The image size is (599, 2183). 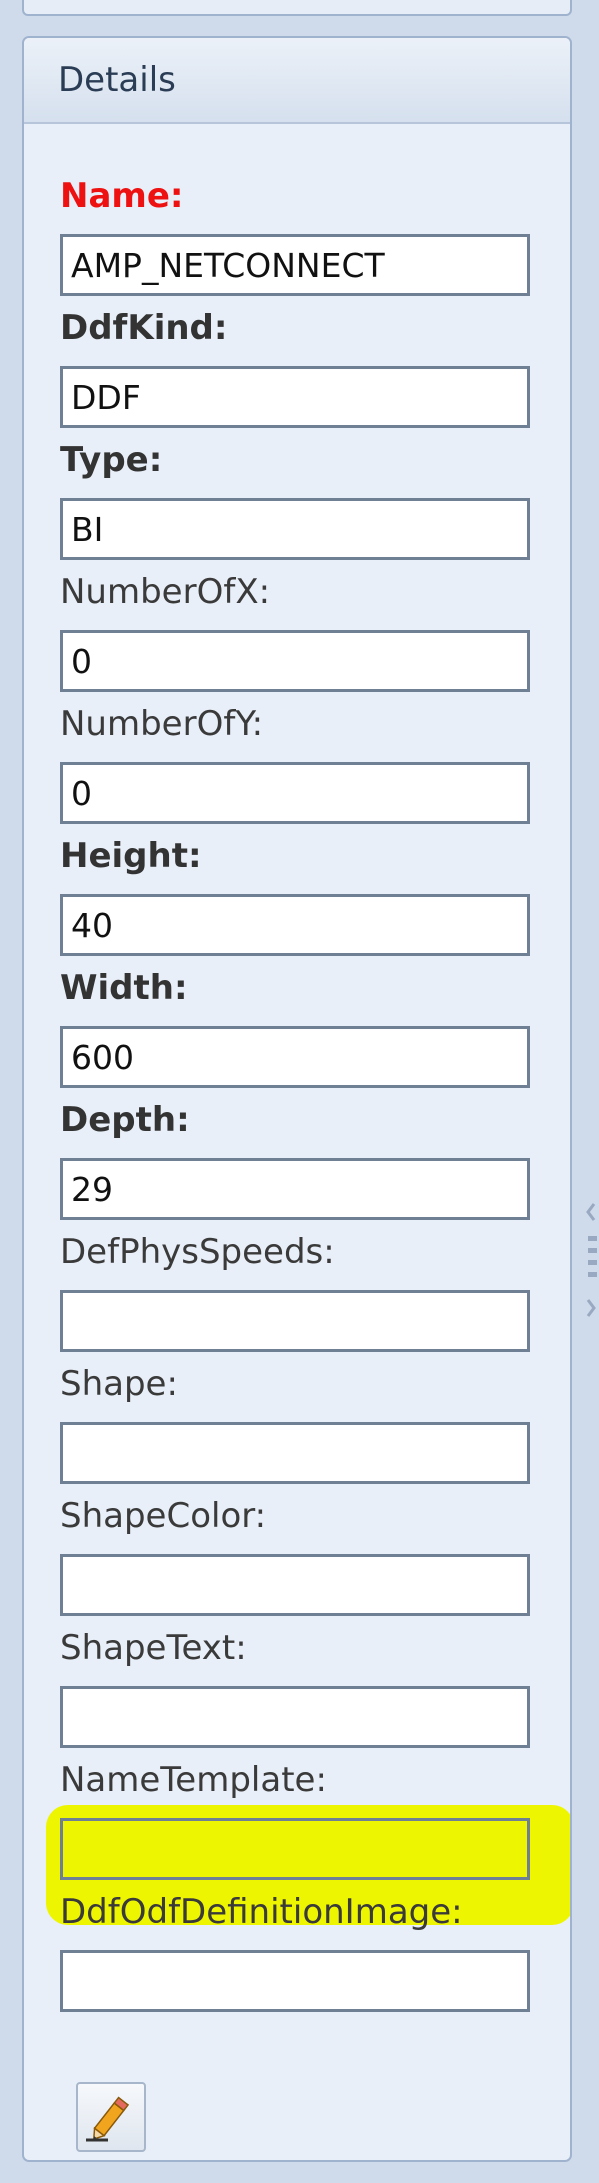 What do you see at coordinates (144, 328) in the screenshot?
I see `ddfkind-label: DdfKind:` at bounding box center [144, 328].